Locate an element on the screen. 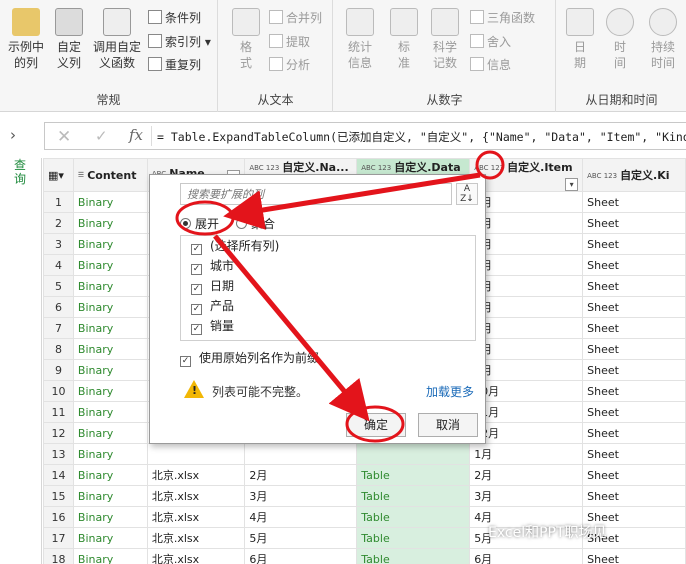 The height and width of the screenshot is (564, 686). table-row: 14 Binary 北京.xlsx 2月 Table 2月 Sheet is located at coordinates (364, 475).